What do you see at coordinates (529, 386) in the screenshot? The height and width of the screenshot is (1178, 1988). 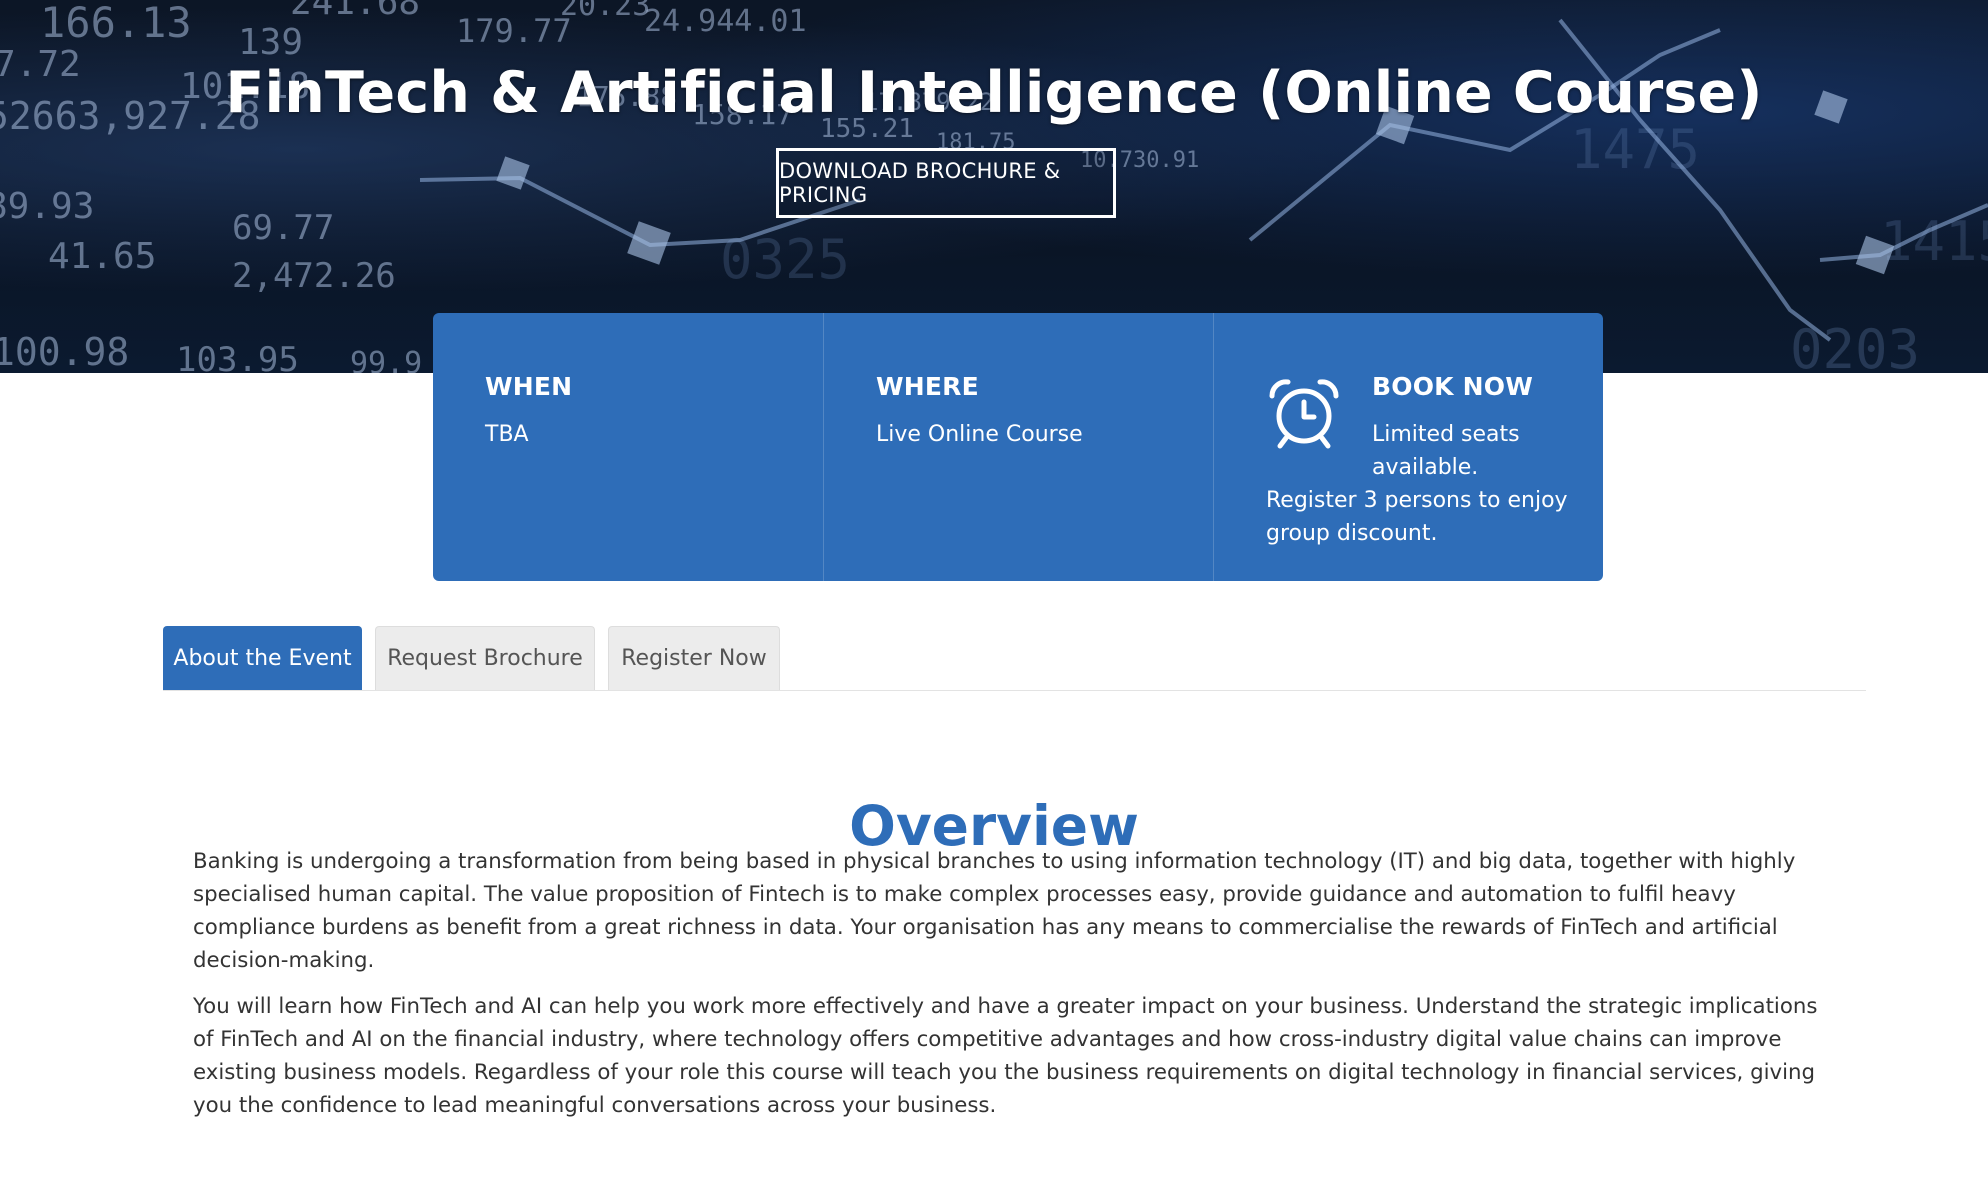 I see `when-heading: WHEN` at bounding box center [529, 386].